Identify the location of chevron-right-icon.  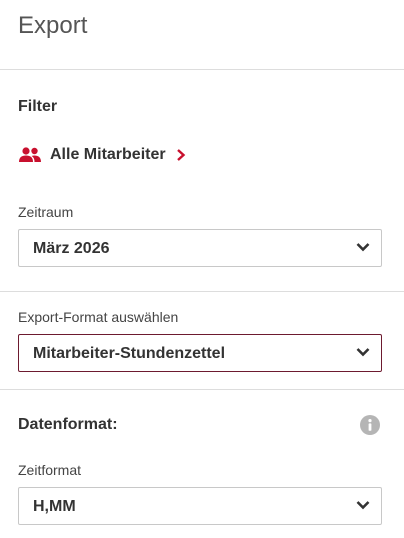
(180, 155).